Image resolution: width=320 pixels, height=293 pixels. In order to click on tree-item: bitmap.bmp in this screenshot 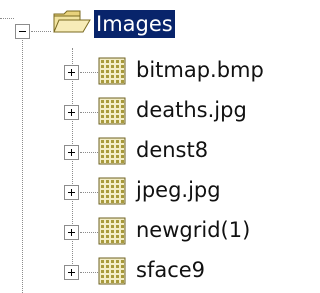, I will do `click(144, 68)`.